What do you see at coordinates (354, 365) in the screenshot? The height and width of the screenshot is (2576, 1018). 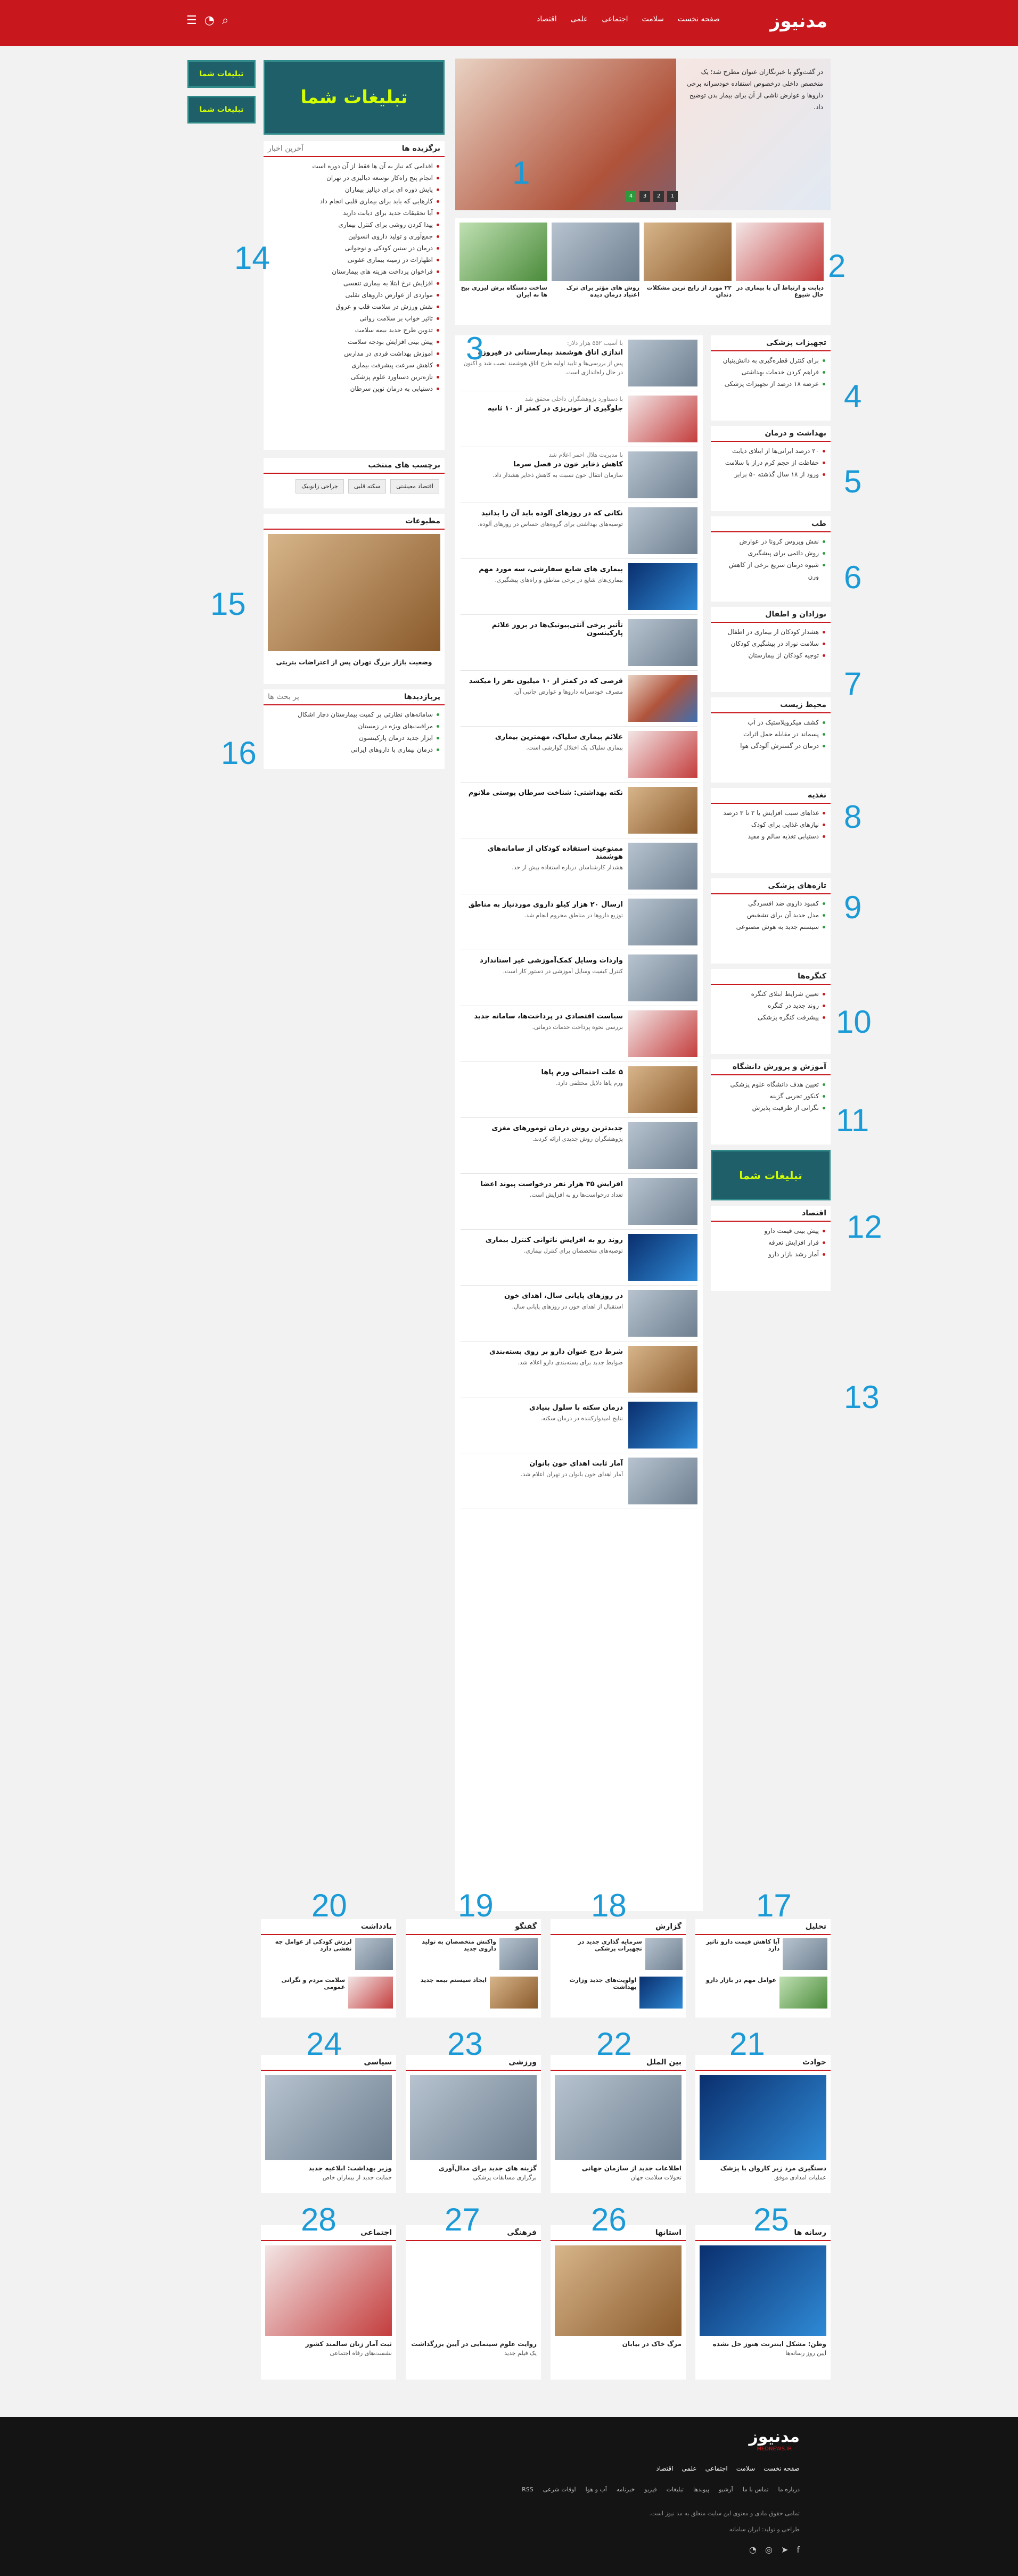 I see `list-item: کاهش سرعت پیشرفت بیماری` at bounding box center [354, 365].